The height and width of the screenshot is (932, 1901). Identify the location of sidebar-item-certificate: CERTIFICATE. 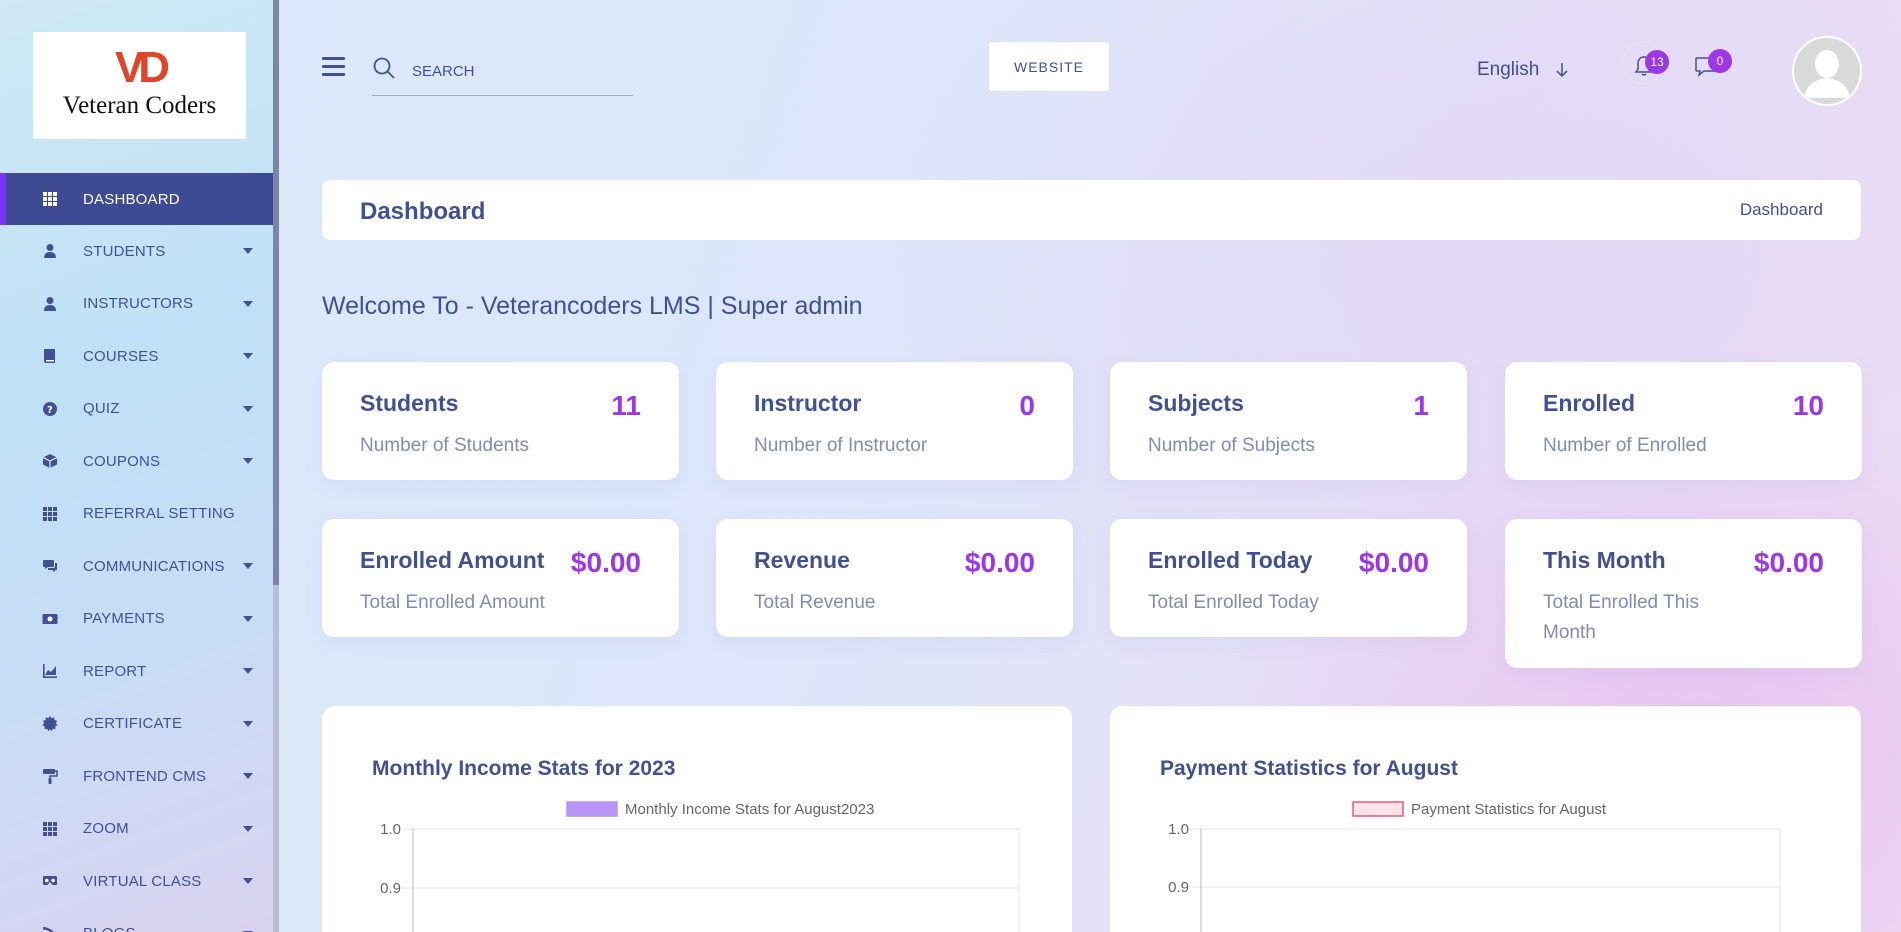
(139, 724).